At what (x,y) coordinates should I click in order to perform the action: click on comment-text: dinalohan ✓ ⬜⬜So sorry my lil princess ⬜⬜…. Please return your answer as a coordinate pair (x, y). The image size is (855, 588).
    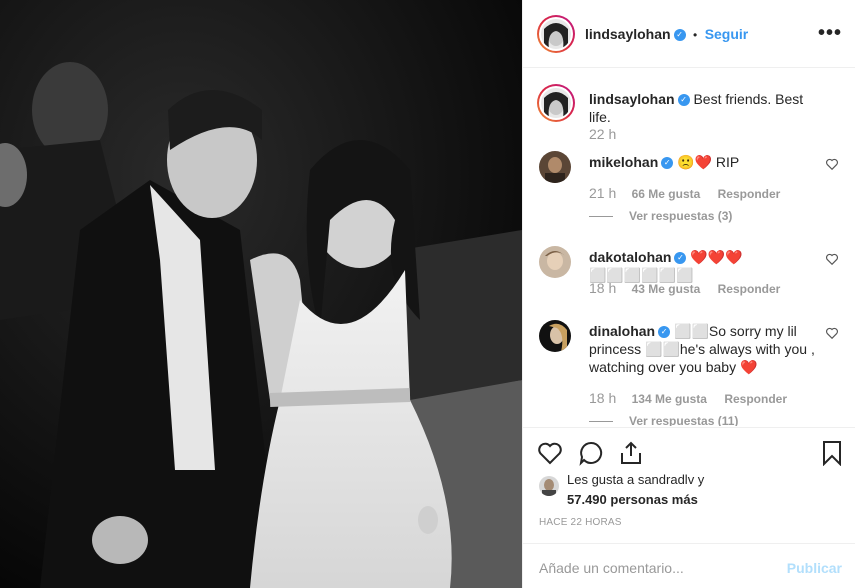
    Looking at the image, I should click on (702, 349).